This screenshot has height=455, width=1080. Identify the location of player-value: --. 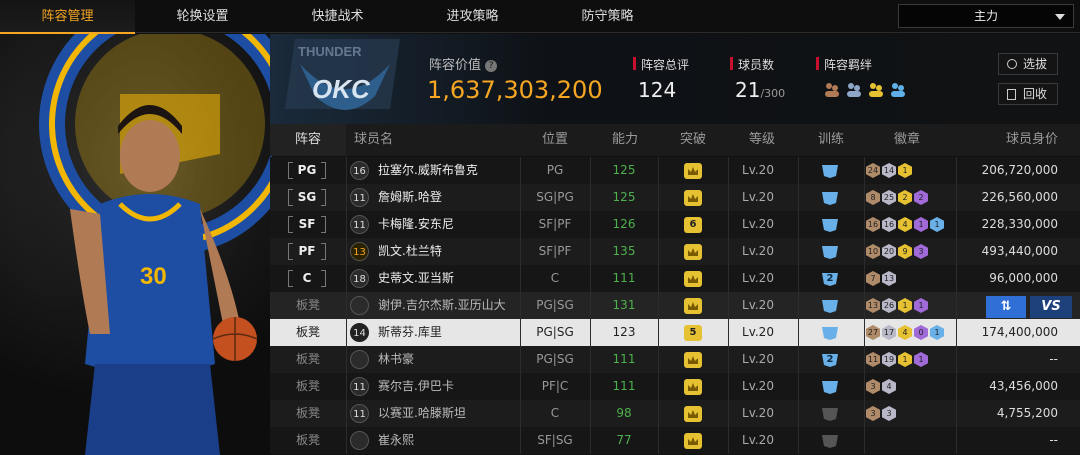
(1053, 440).